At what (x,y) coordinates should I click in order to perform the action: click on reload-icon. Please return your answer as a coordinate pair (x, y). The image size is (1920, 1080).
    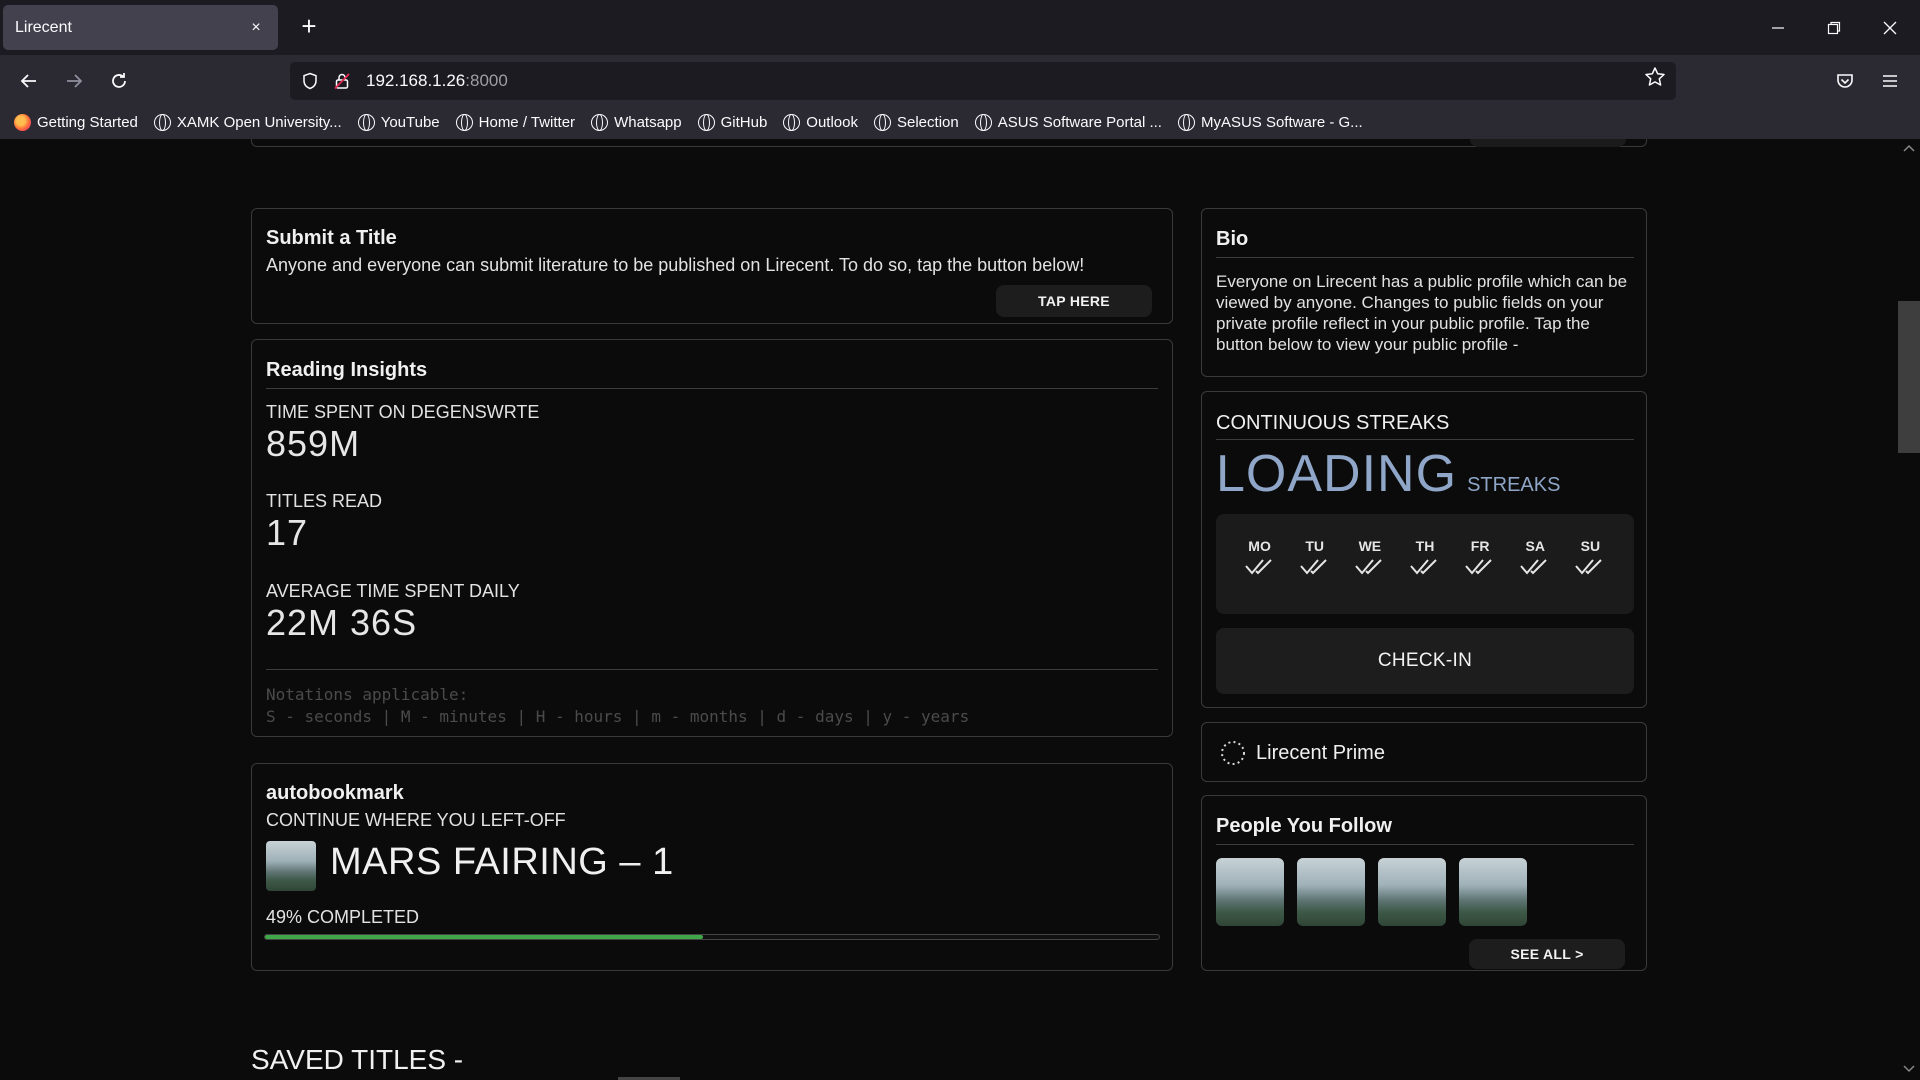
    Looking at the image, I should click on (119, 81).